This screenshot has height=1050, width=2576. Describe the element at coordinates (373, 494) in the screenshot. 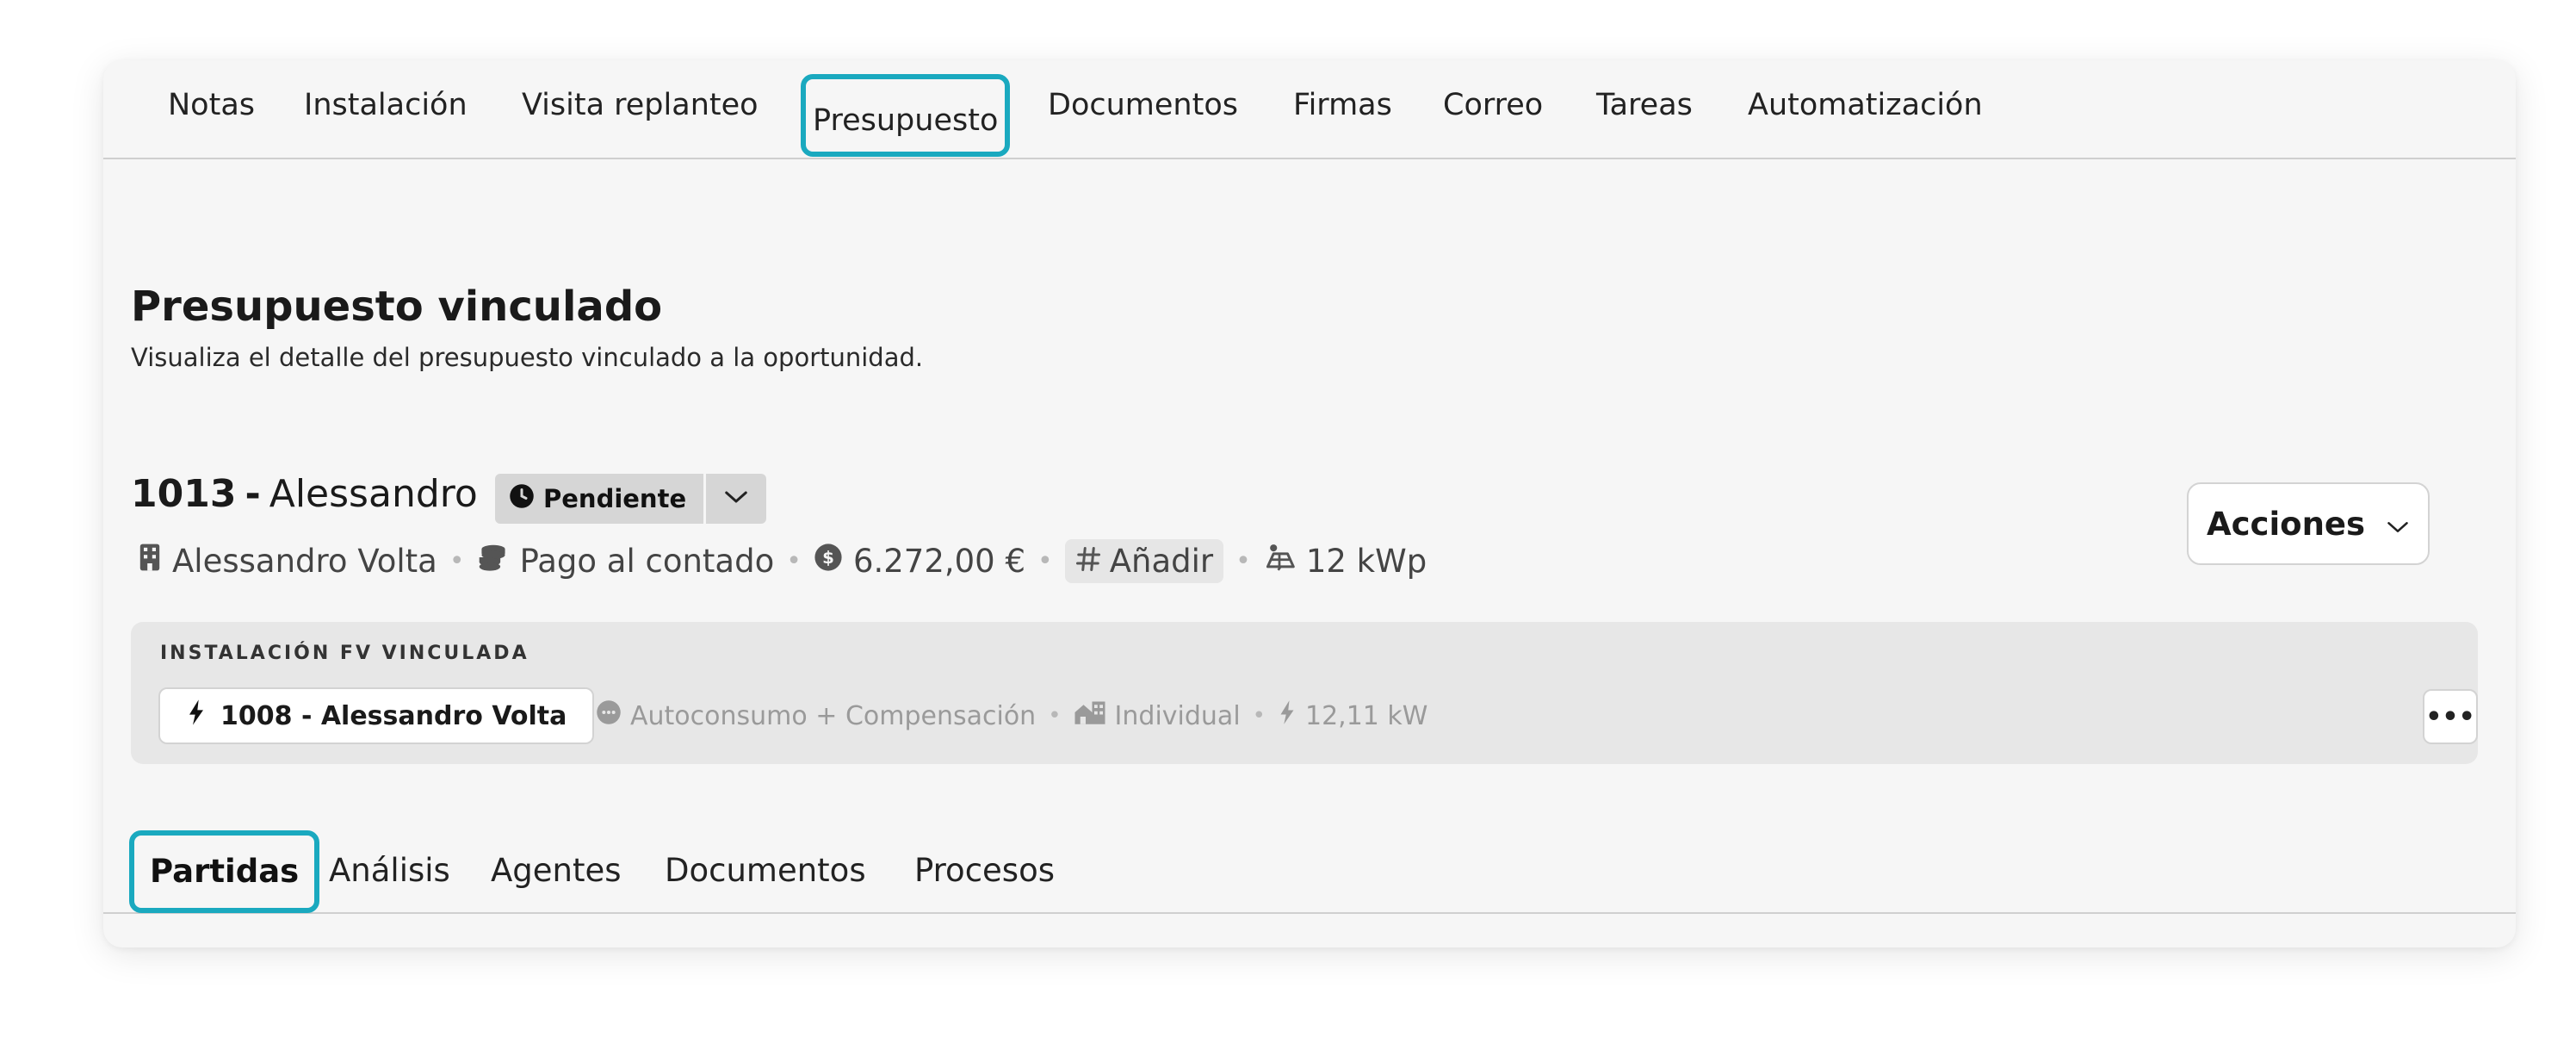

I see `budget-name: Alessandro` at that location.